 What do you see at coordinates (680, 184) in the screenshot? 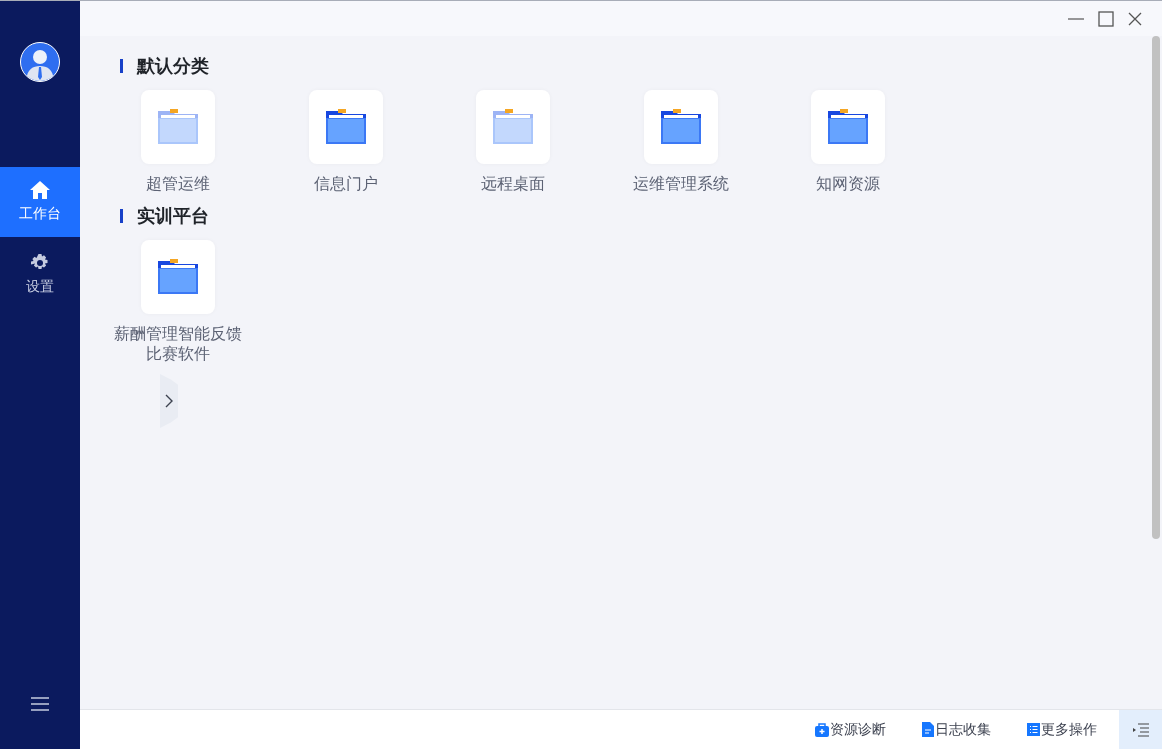
I see `app-label: 运维管理系统` at bounding box center [680, 184].